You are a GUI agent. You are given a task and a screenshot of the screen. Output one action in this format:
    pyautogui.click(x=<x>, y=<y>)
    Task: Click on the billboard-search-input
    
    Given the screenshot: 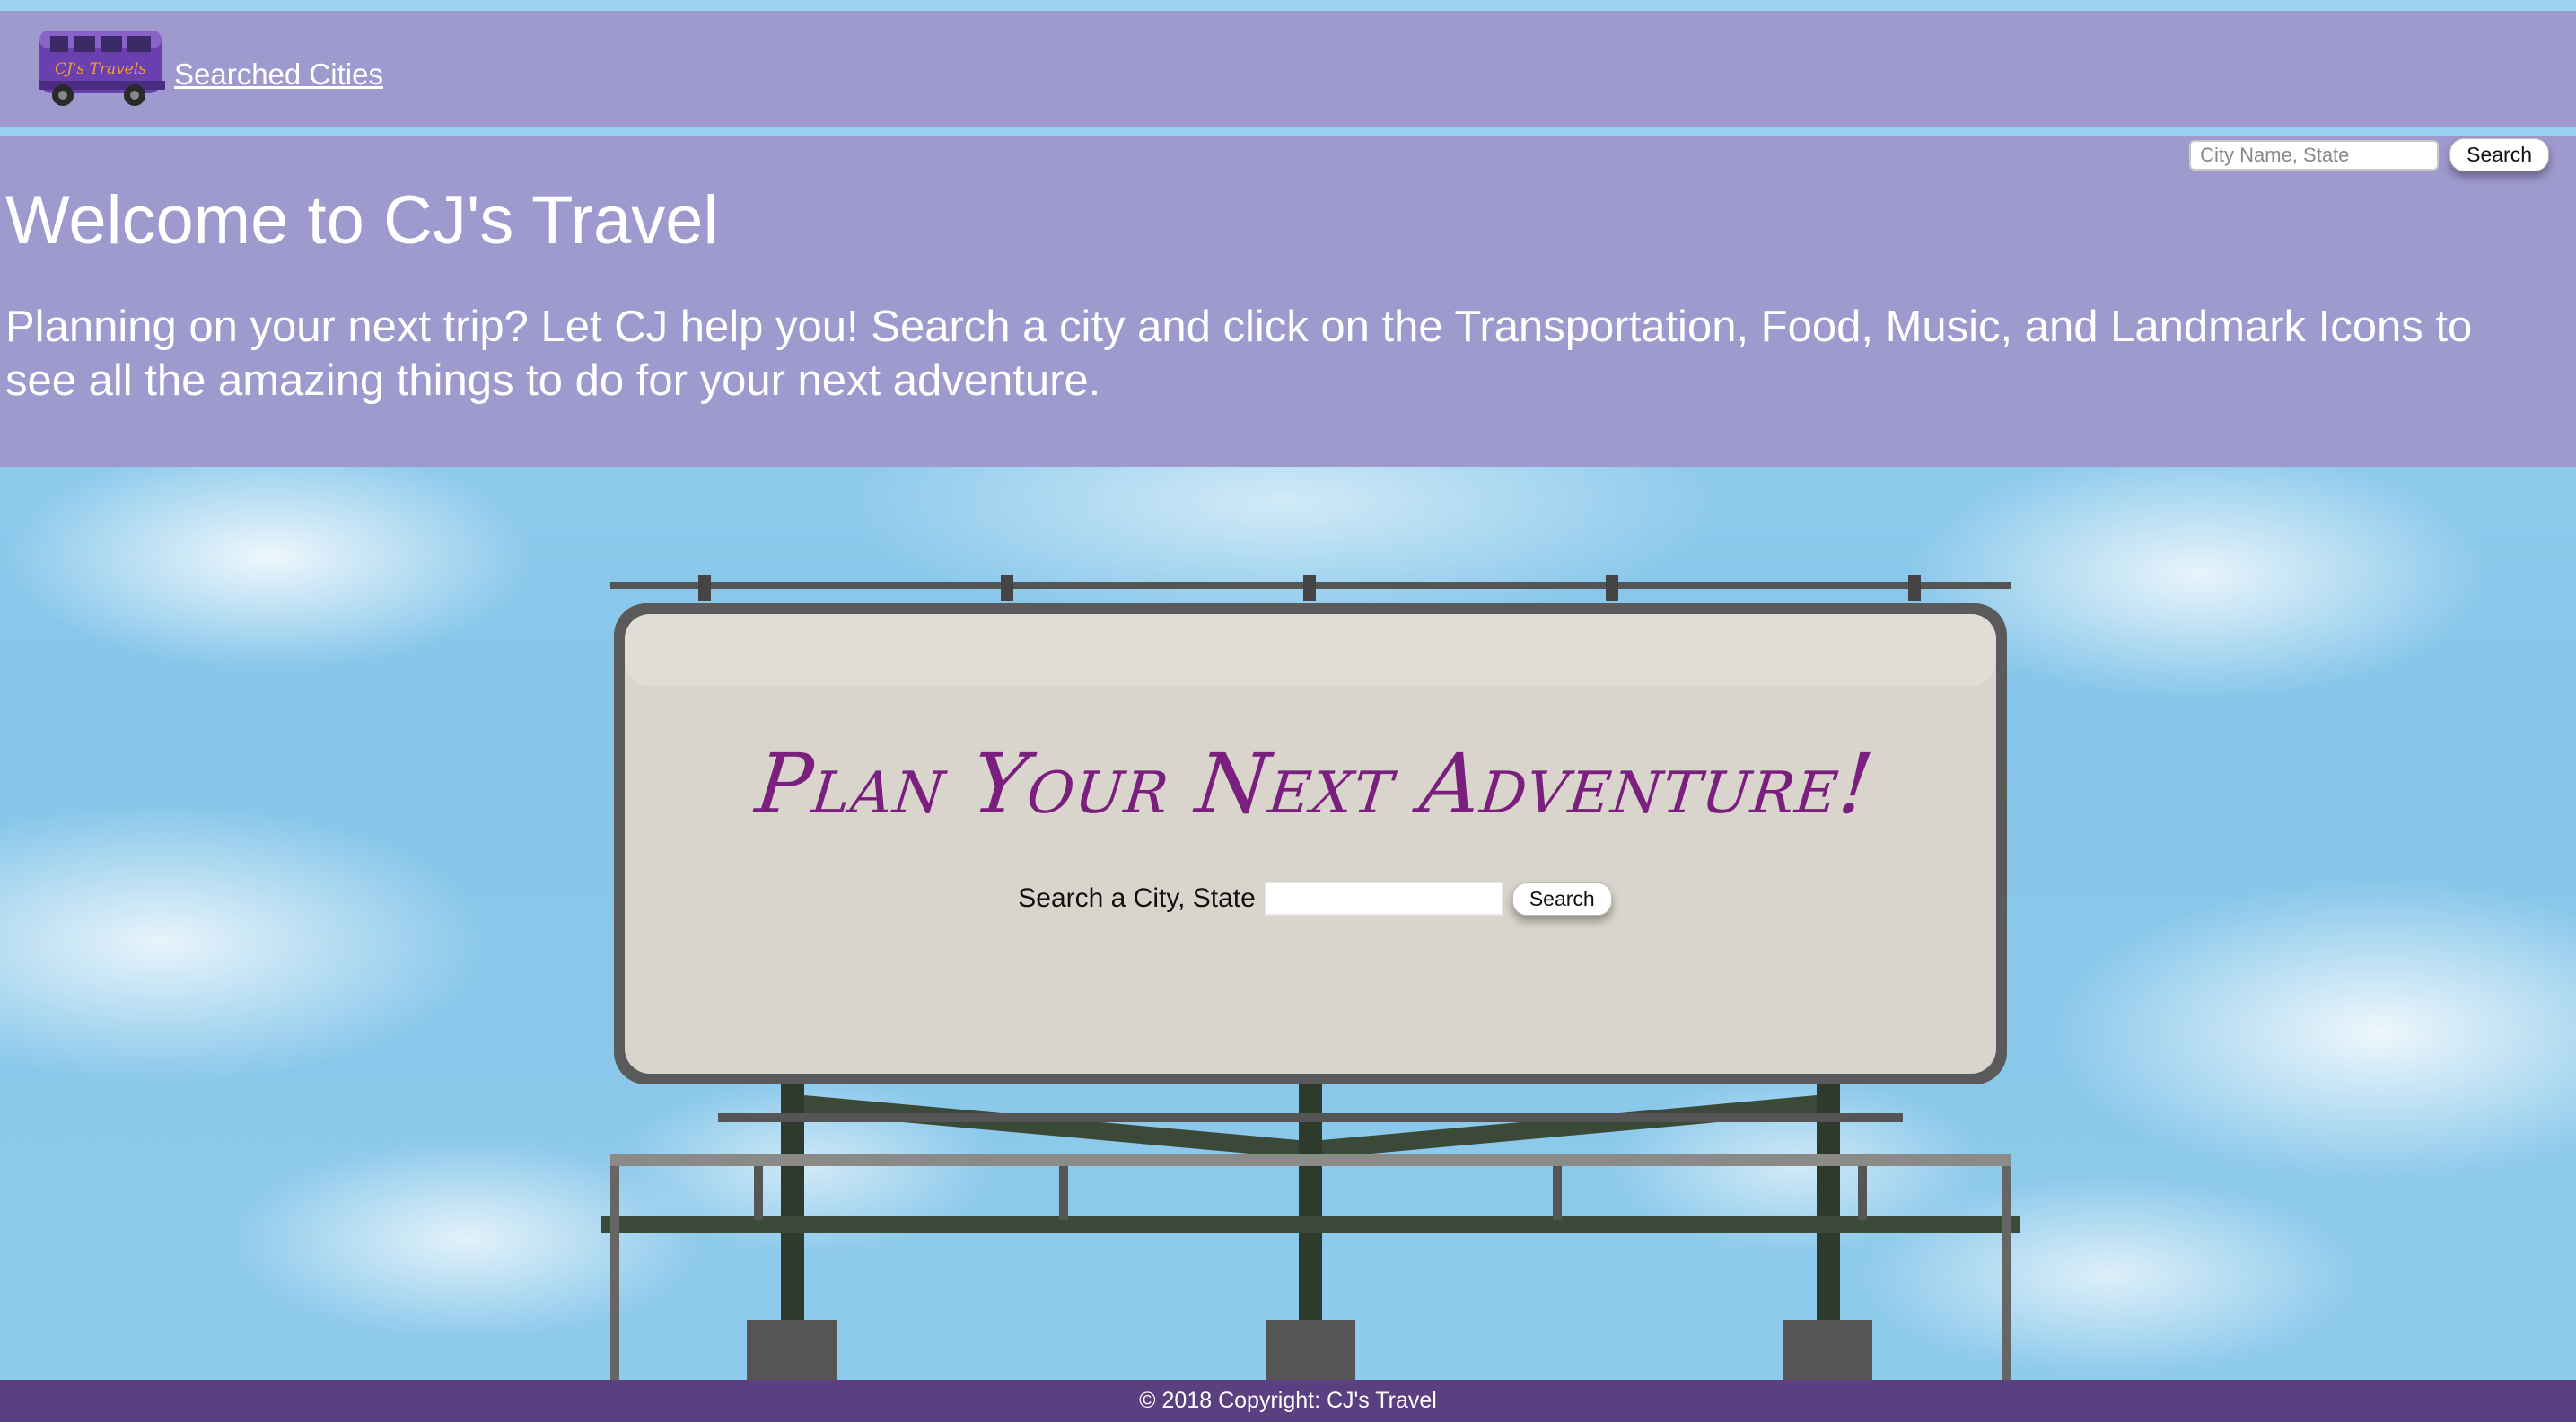 What is the action you would take?
    pyautogui.click(x=1383, y=899)
    